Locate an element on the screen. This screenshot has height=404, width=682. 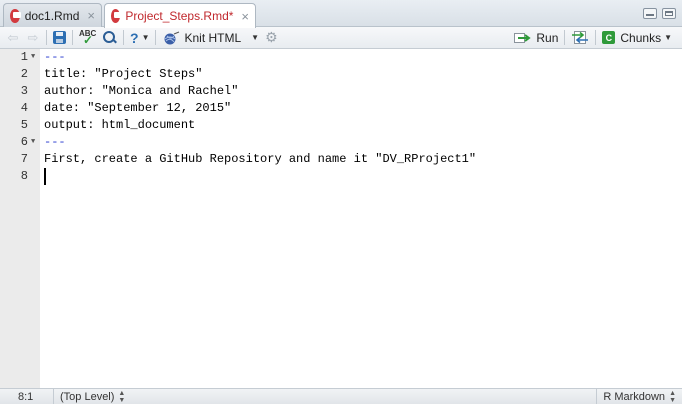
run-arrow-icon is located at coordinates (523, 37).